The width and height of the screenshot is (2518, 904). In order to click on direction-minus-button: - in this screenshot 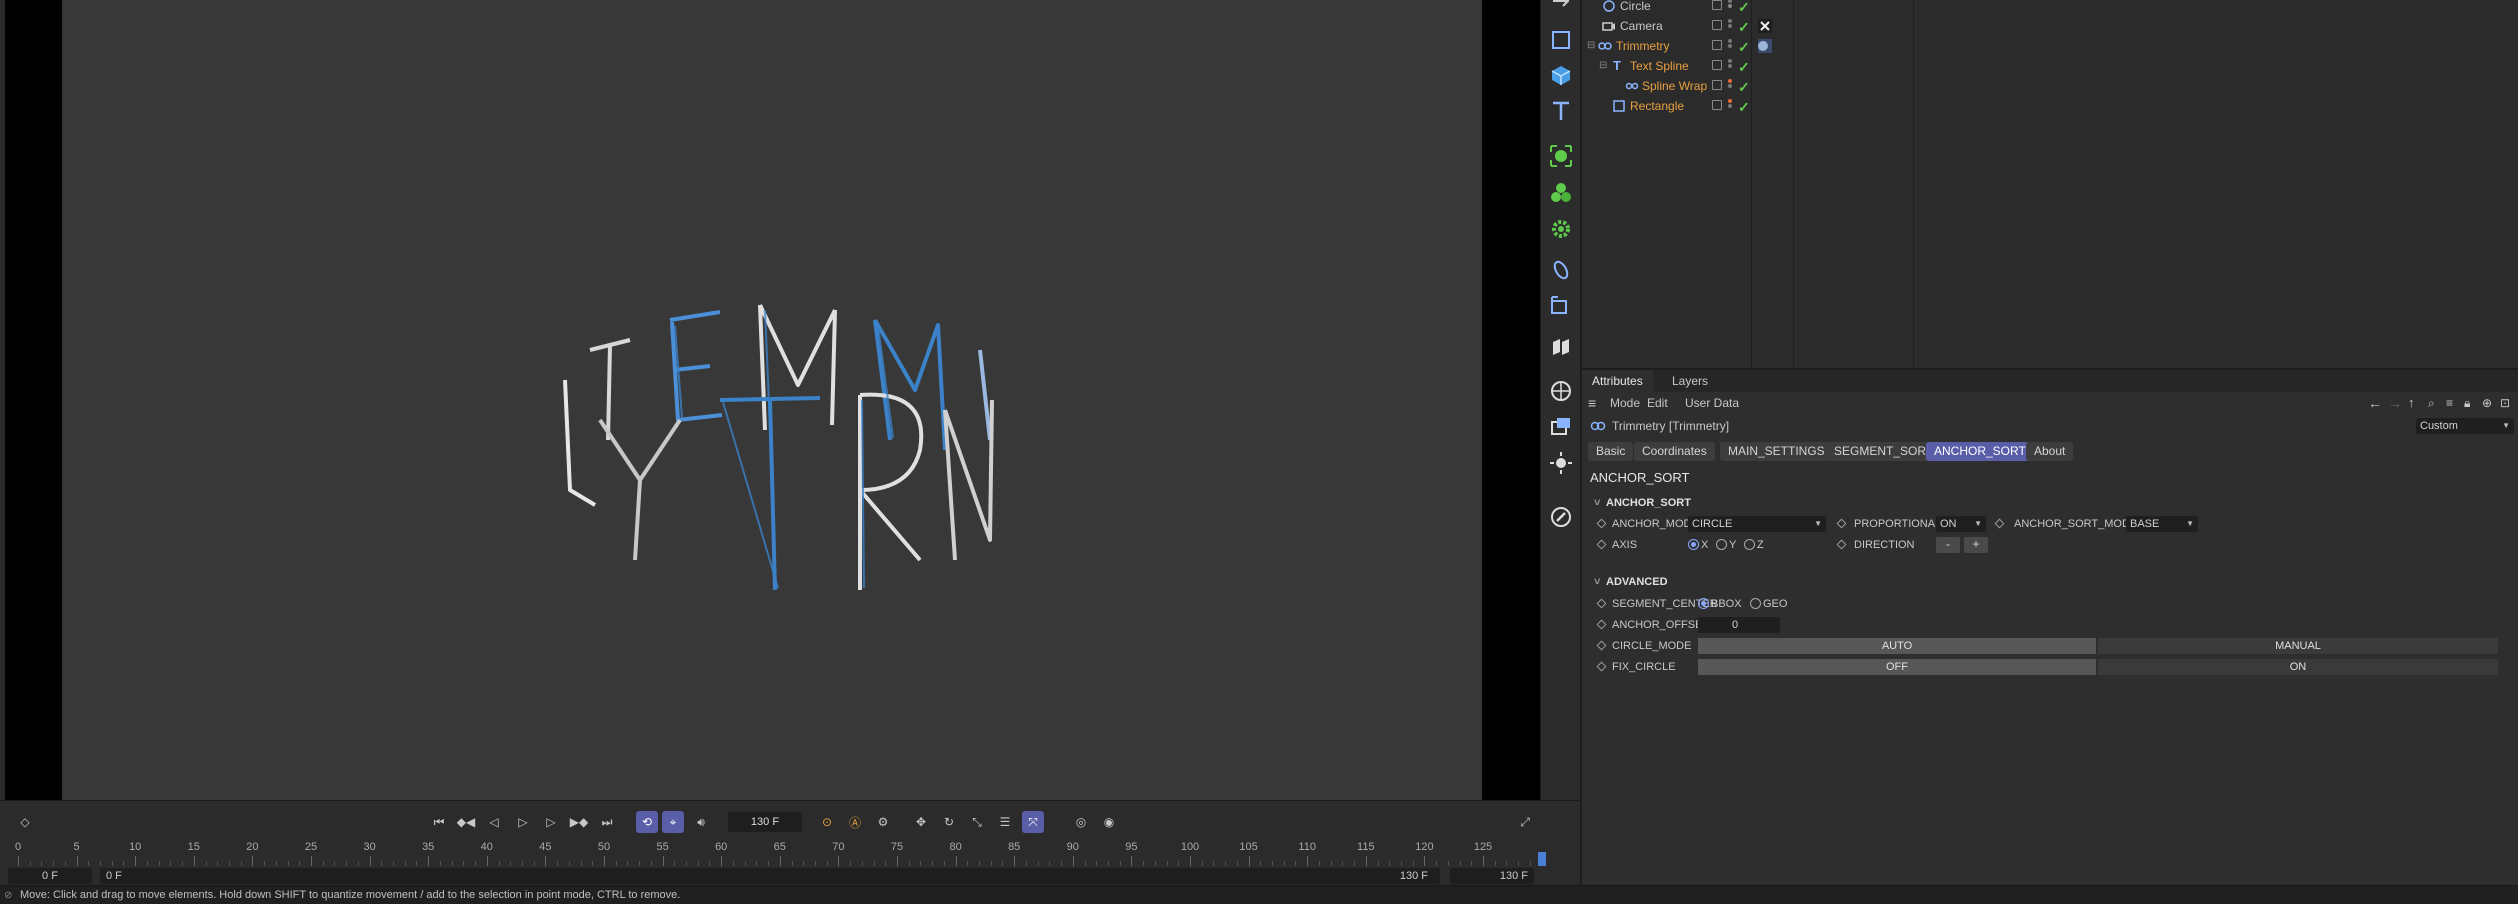, I will do `click(1948, 545)`.